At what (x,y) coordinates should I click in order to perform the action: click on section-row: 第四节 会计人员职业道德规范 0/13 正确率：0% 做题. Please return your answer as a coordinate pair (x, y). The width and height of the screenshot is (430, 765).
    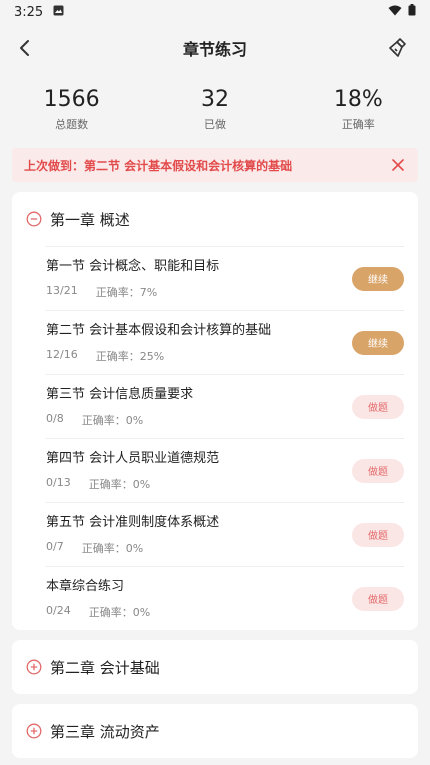
    Looking at the image, I should click on (225, 470).